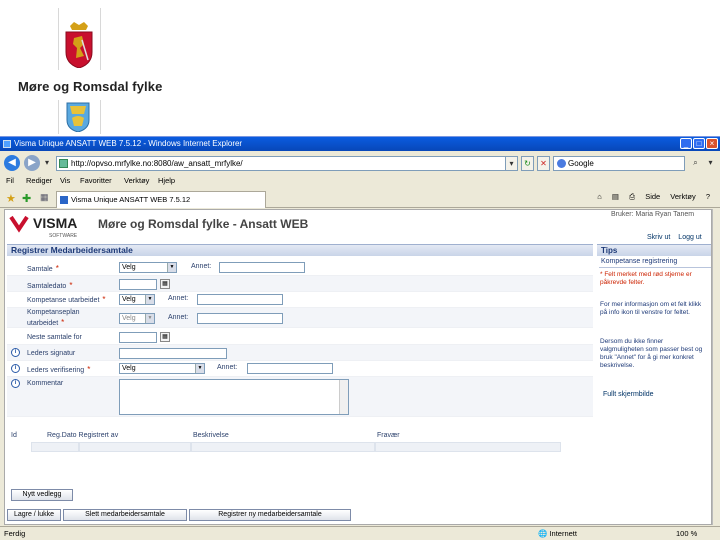 This screenshot has height=540, width=720. Describe the element at coordinates (343, 397) in the screenshot. I see `scrollbar` at that location.